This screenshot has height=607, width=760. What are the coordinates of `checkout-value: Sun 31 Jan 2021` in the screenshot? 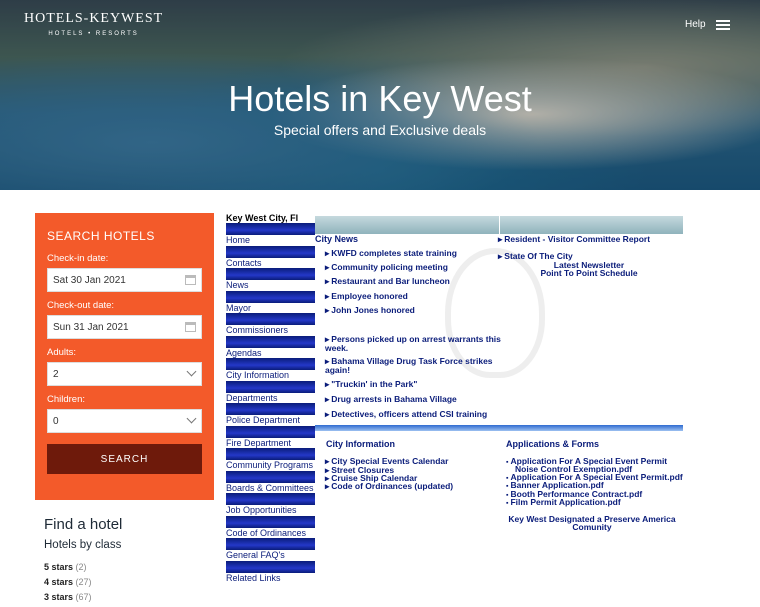 It's located at (91, 327).